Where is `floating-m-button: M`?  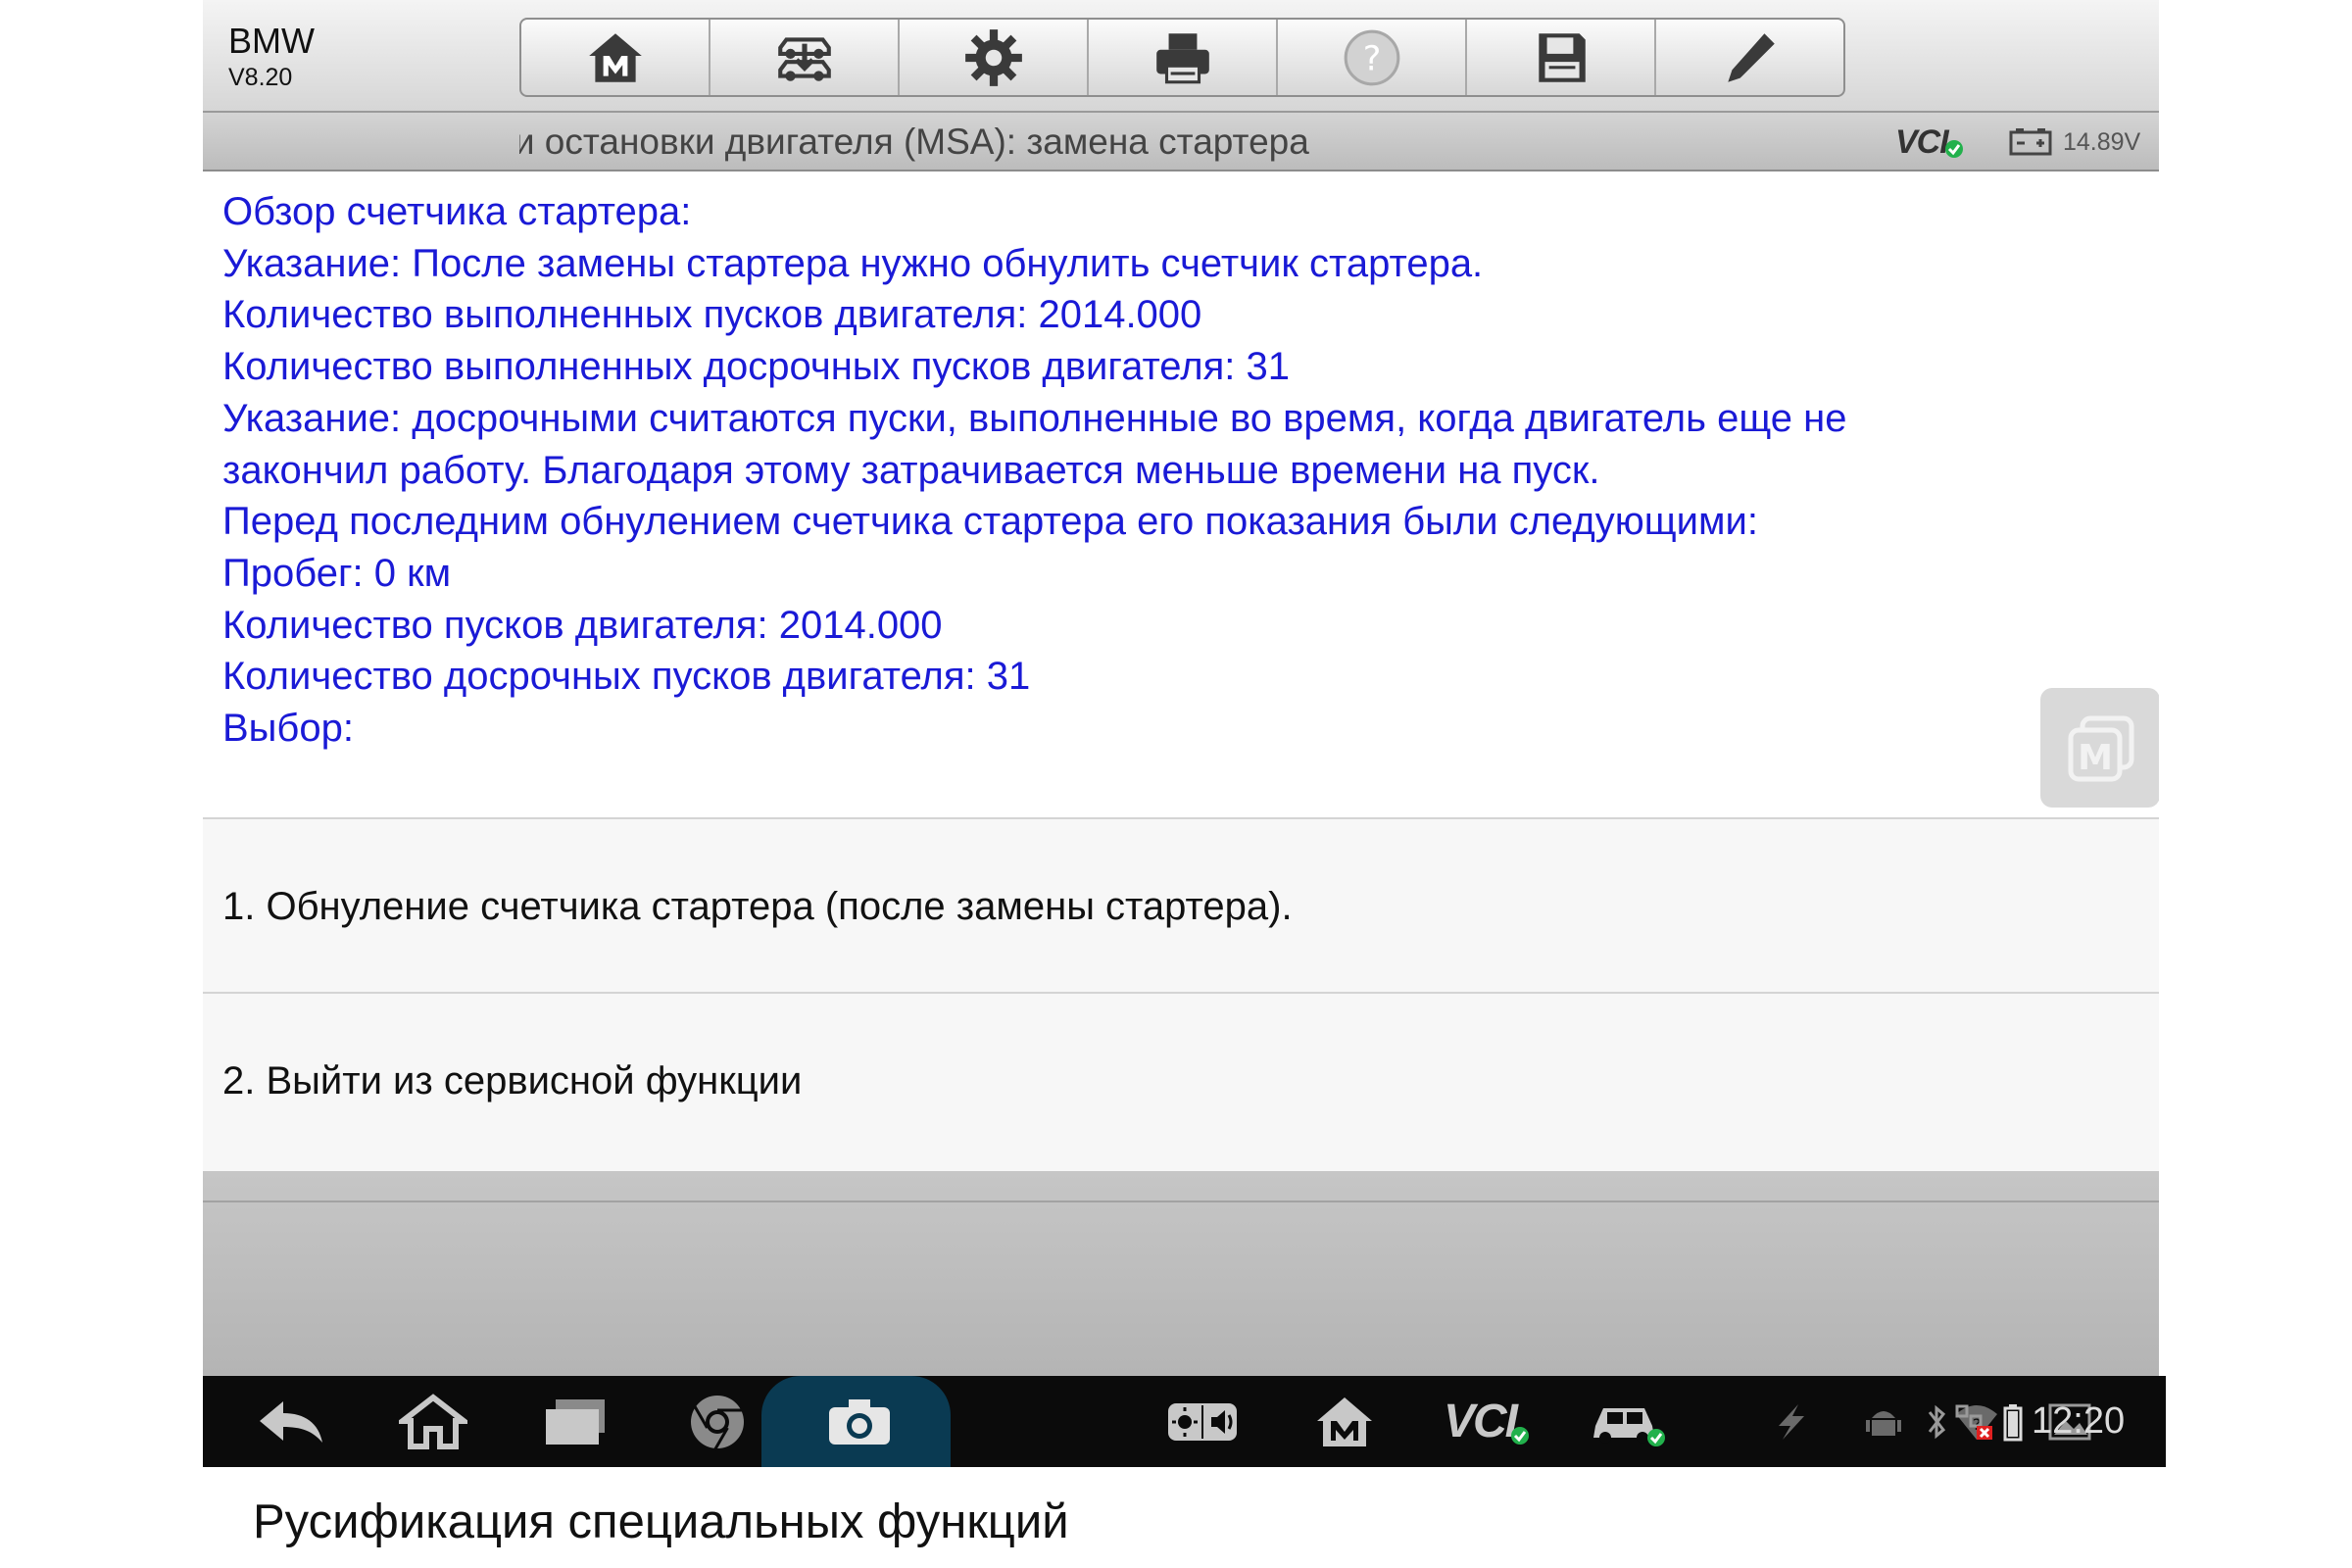
floating-m-button: M is located at coordinates (2099, 748).